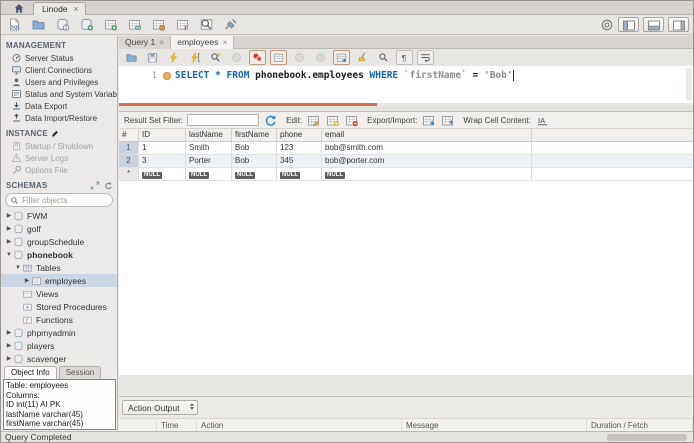 The width and height of the screenshot is (694, 443). What do you see at coordinates (689, 84) in the screenshot?
I see `editor-vertical-scrollbar` at bounding box center [689, 84].